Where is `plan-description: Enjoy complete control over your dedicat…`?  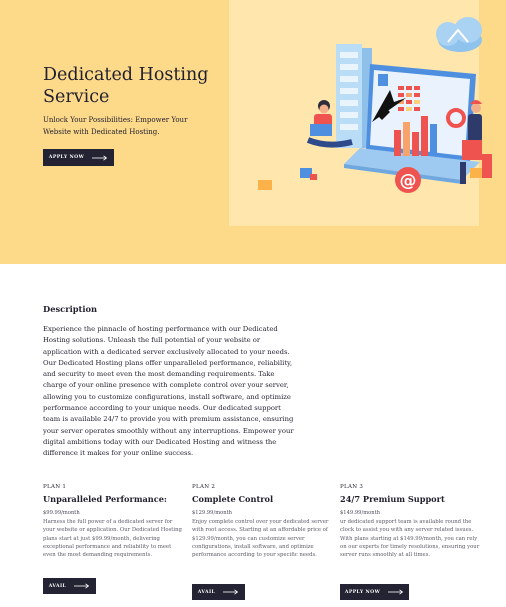
plan-description: Enjoy complete control over your dedicat… is located at coordinates (260, 539).